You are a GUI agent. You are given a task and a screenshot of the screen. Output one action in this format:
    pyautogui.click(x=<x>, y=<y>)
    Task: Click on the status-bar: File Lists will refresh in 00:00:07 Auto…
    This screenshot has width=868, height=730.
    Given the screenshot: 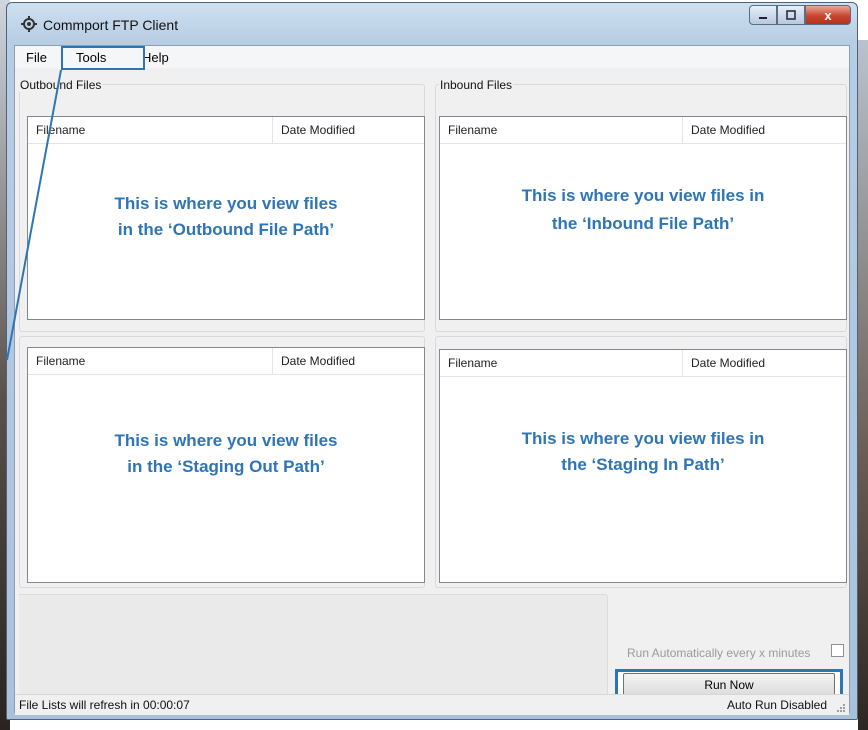 What is the action you would take?
    pyautogui.click(x=432, y=704)
    